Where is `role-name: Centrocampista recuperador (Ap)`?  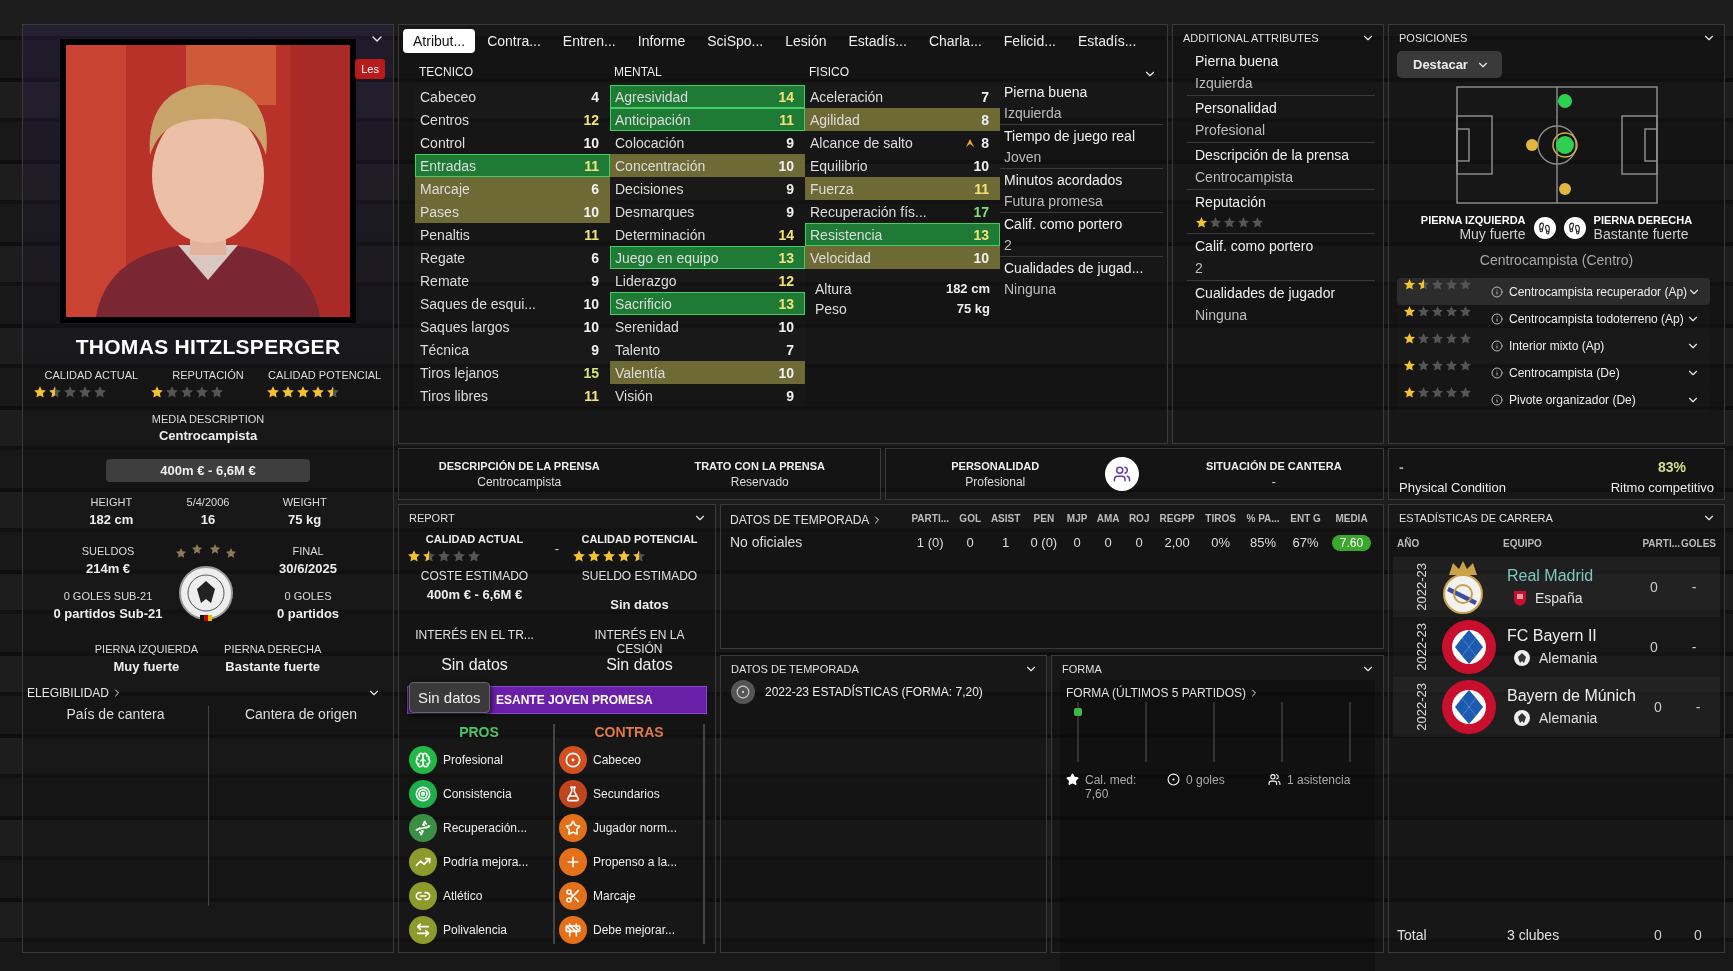 role-name: Centrocampista recuperador (Ap) is located at coordinates (1598, 291).